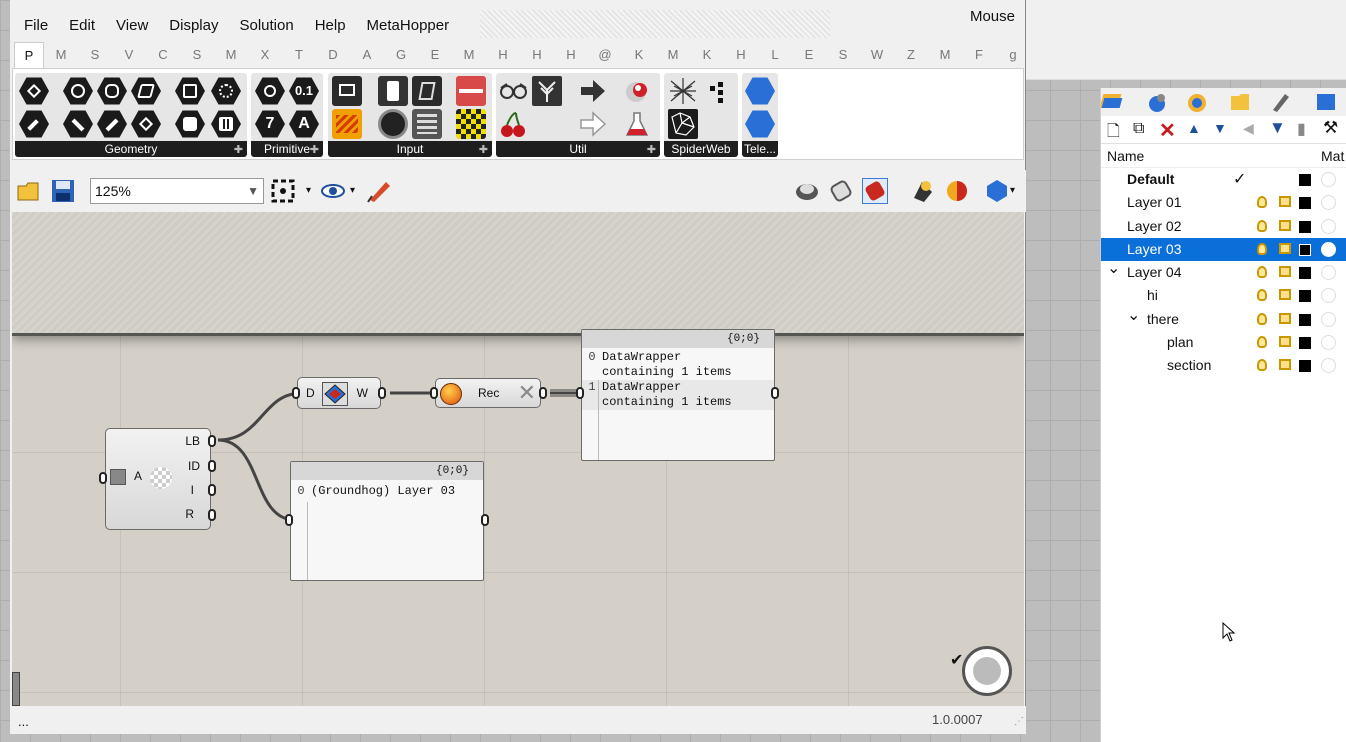  I want to click on glasses-icon, so click(513, 91).